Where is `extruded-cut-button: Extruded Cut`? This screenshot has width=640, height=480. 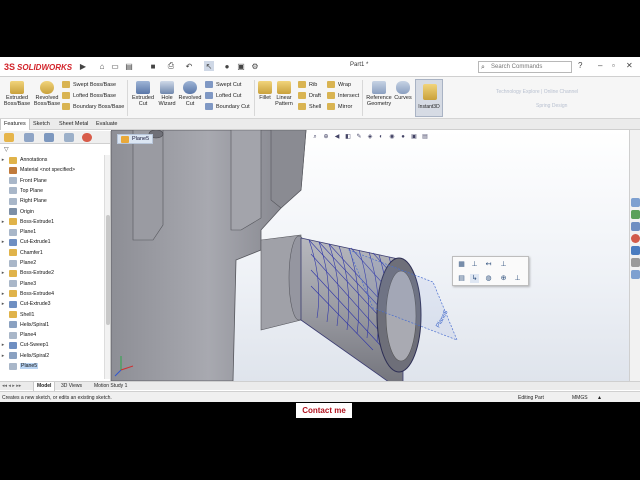 extruded-cut-button: Extruded Cut is located at coordinates (143, 94).